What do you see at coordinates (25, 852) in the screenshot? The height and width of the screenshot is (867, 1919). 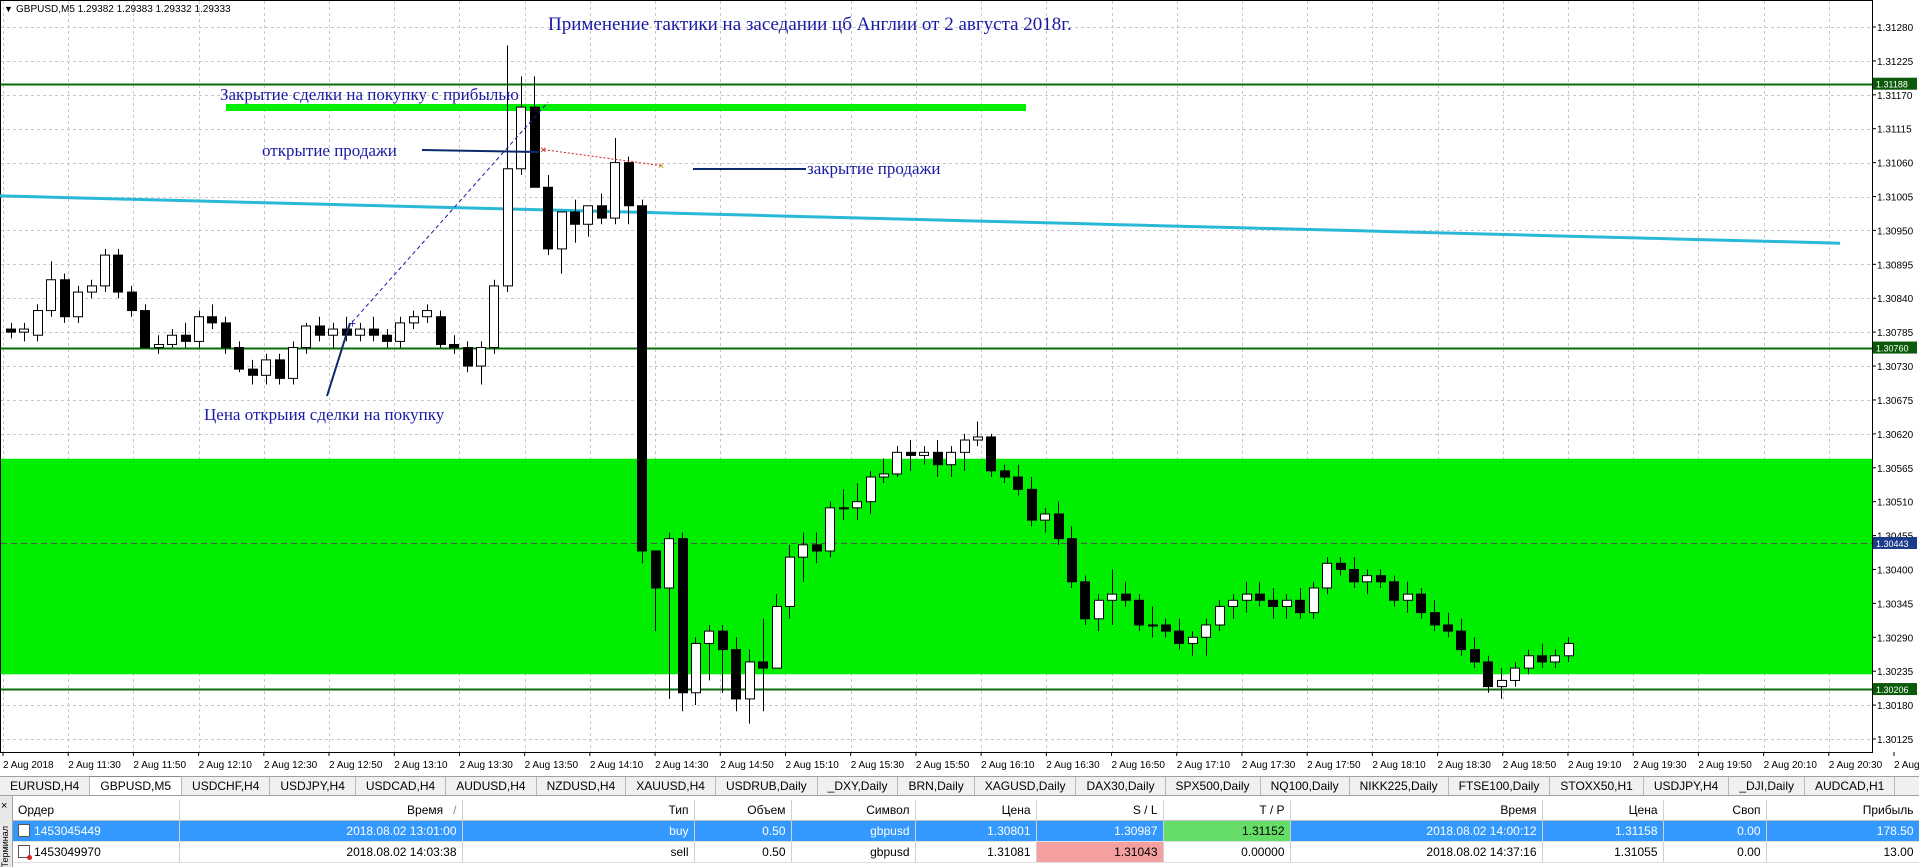 I see `sell-order-icon` at bounding box center [25, 852].